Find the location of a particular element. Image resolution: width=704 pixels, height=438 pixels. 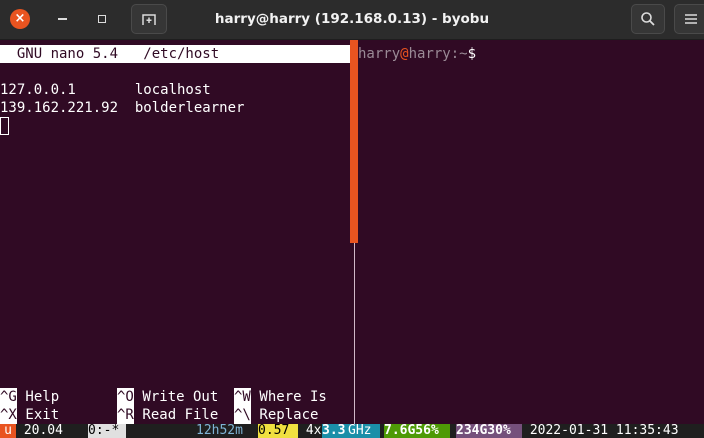

hamburger-menu-icon is located at coordinates (689, 19).